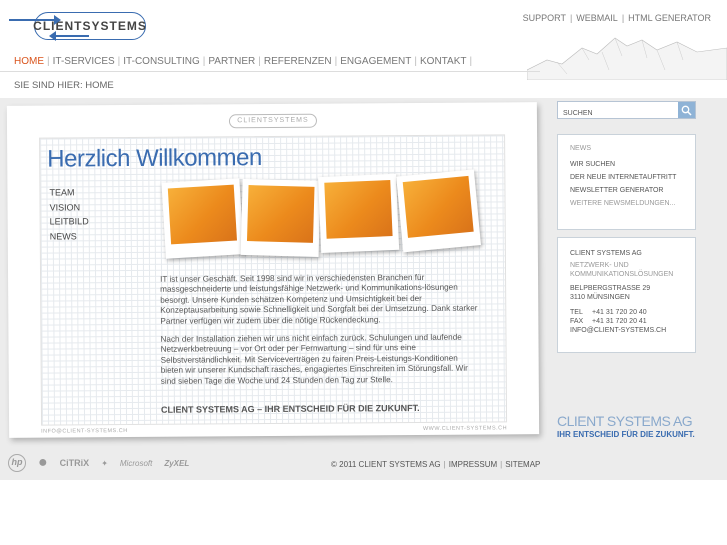  I want to click on impressum-link: IMPRESSUM, so click(473, 464).